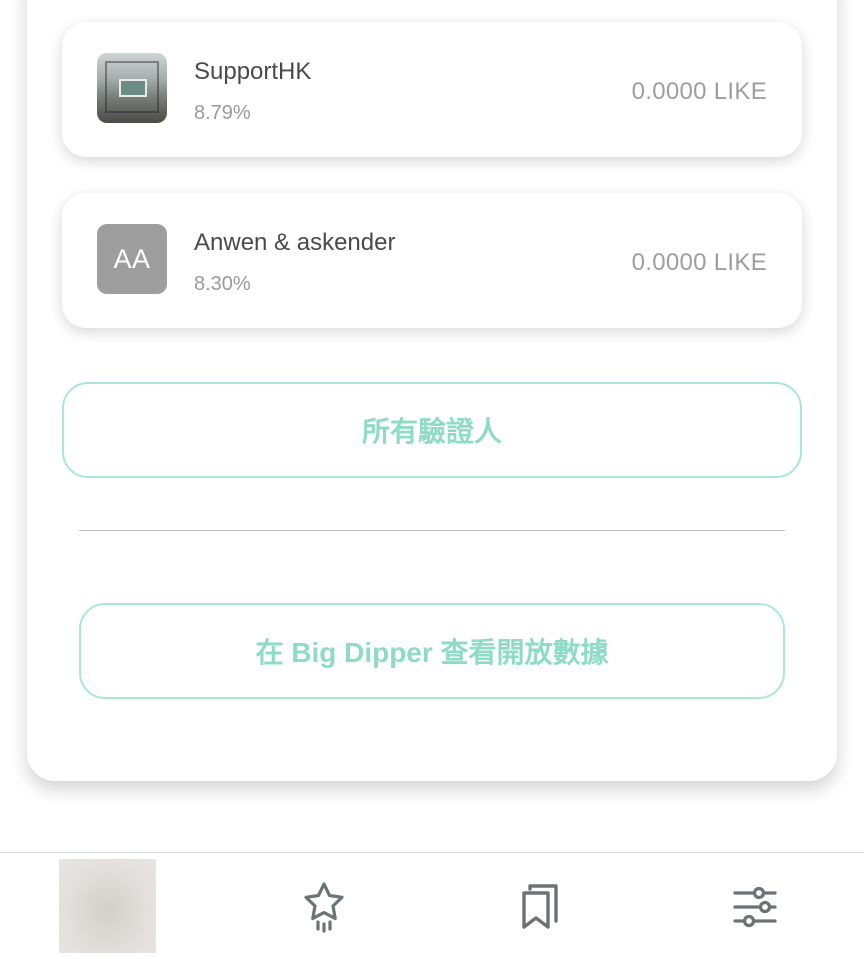 This screenshot has height=959, width=864. Describe the element at coordinates (432, 651) in the screenshot. I see `view-on-big-dipper-button: 在 Big Dipper 查看開放數據` at that location.